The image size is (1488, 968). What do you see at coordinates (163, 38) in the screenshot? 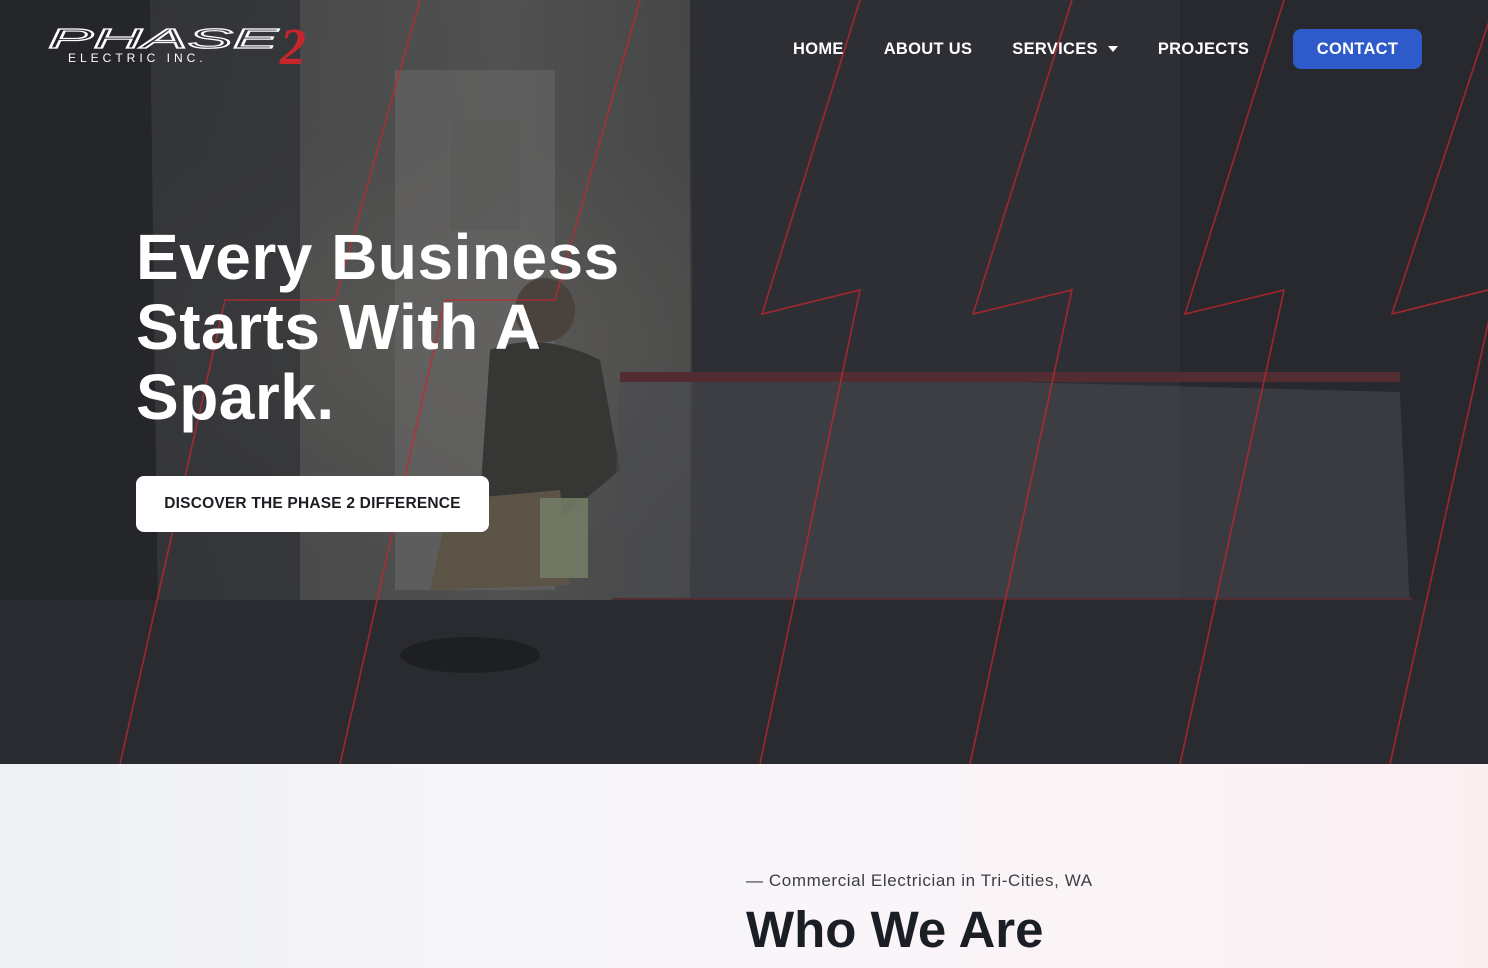
I see `svg-text: PHASE` at bounding box center [163, 38].